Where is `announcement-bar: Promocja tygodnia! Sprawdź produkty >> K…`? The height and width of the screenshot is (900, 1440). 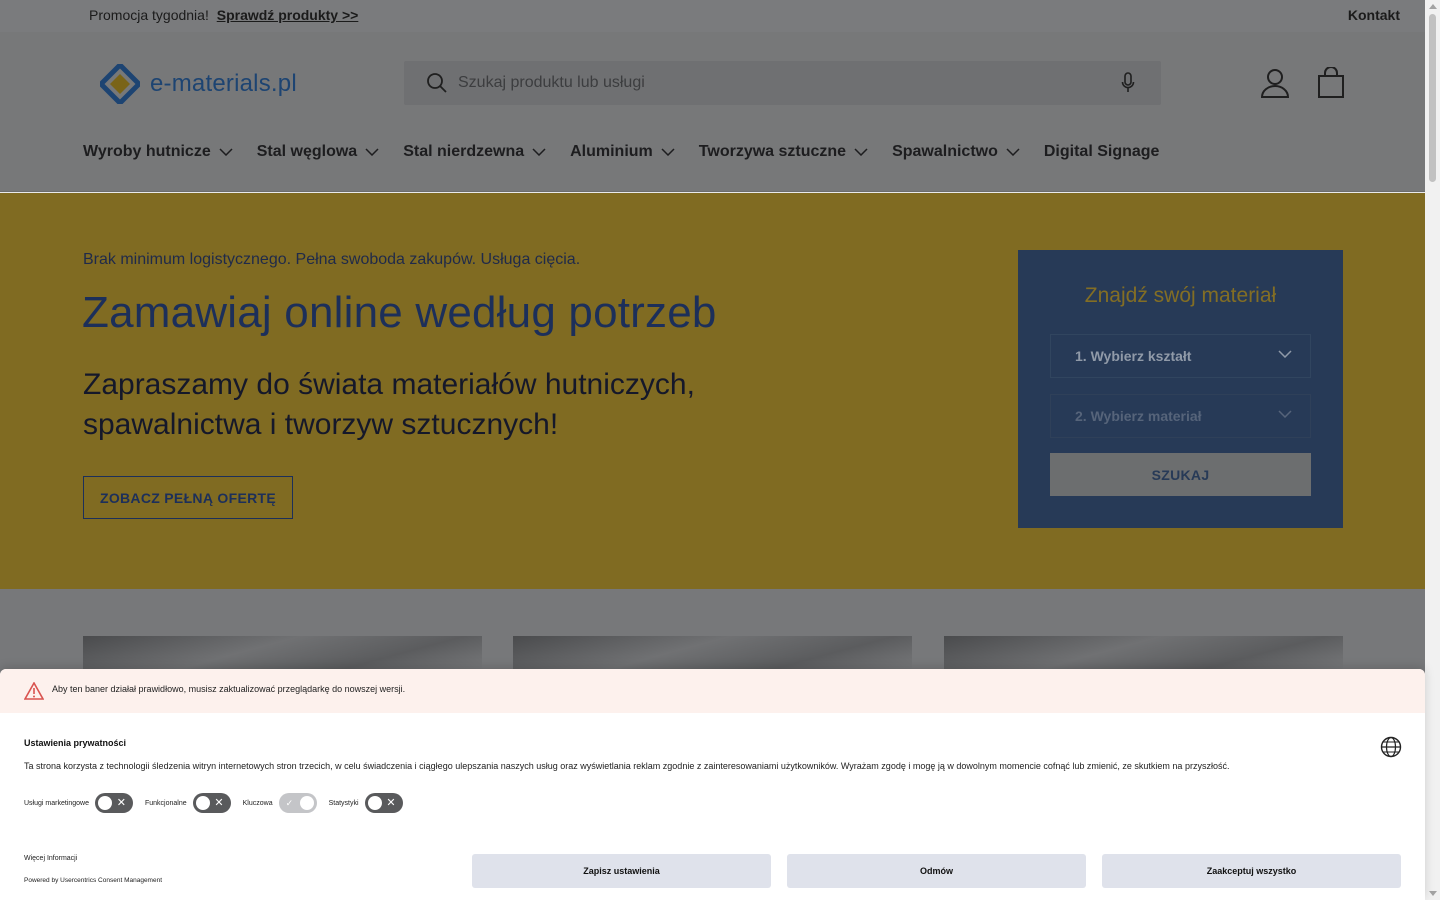 announcement-bar: Promocja tygodnia! Sprawdź produkty >> K… is located at coordinates (712, 16).